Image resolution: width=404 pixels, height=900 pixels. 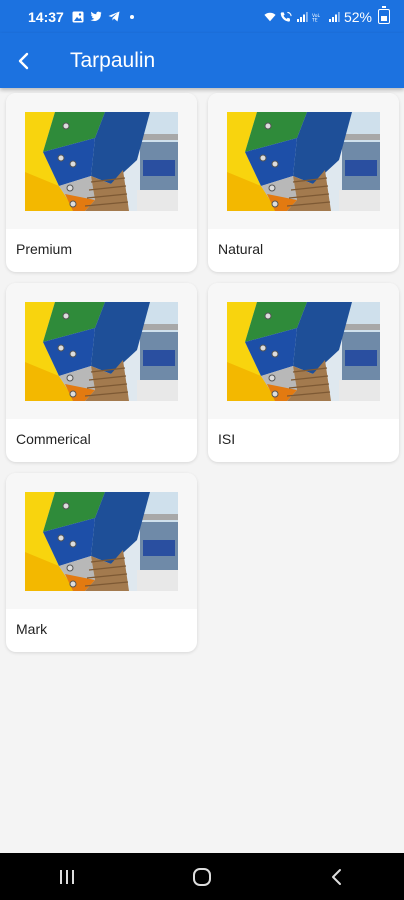 What do you see at coordinates (384, 15) in the screenshot?
I see `battery-icon` at bounding box center [384, 15].